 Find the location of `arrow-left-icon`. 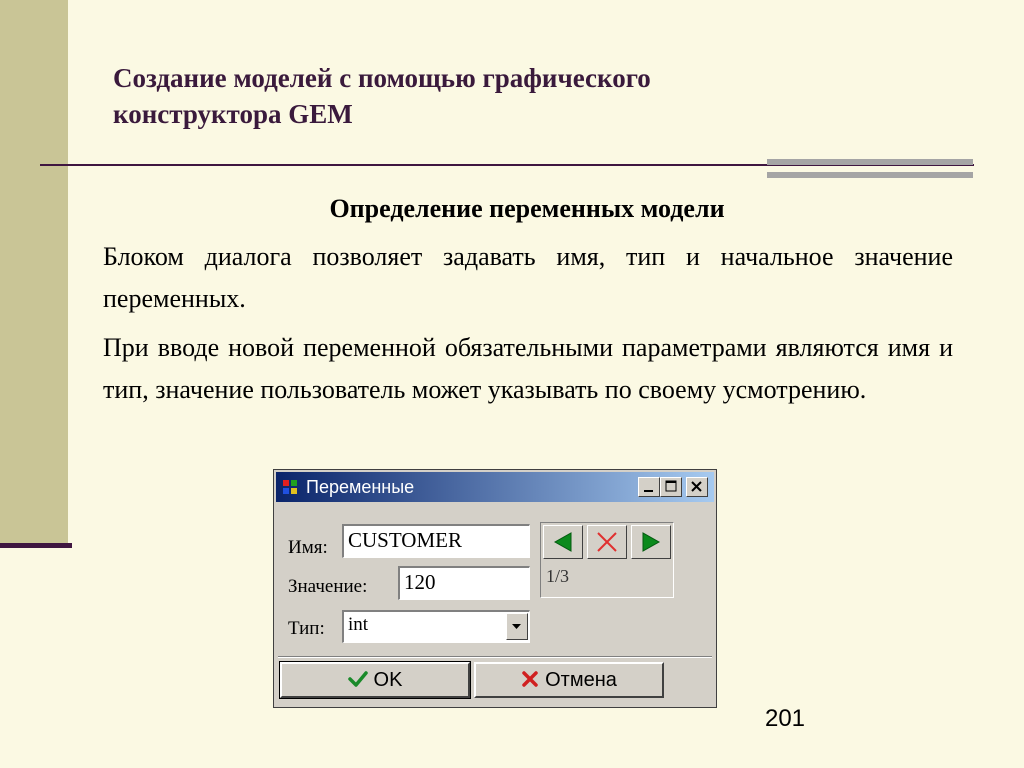

arrow-left-icon is located at coordinates (562, 542).